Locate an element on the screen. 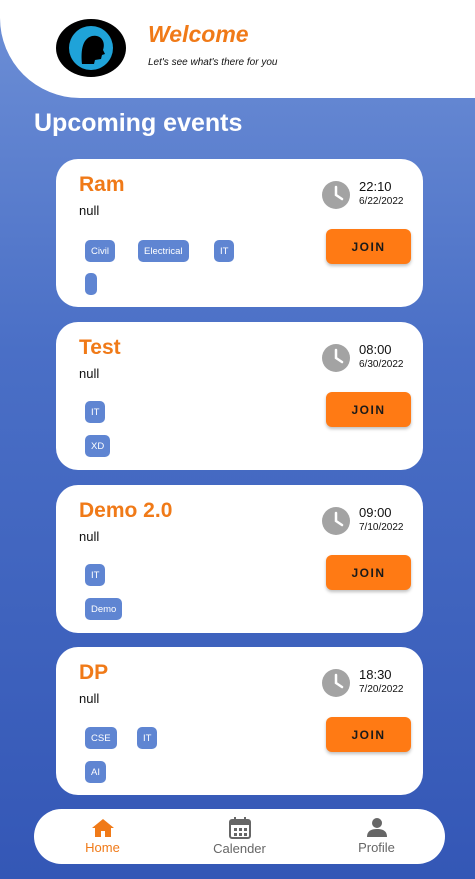 This screenshot has width=475, height=879. event-card: Test null 08:00 6/30/2022 JOIN IT XD is located at coordinates (239, 396).